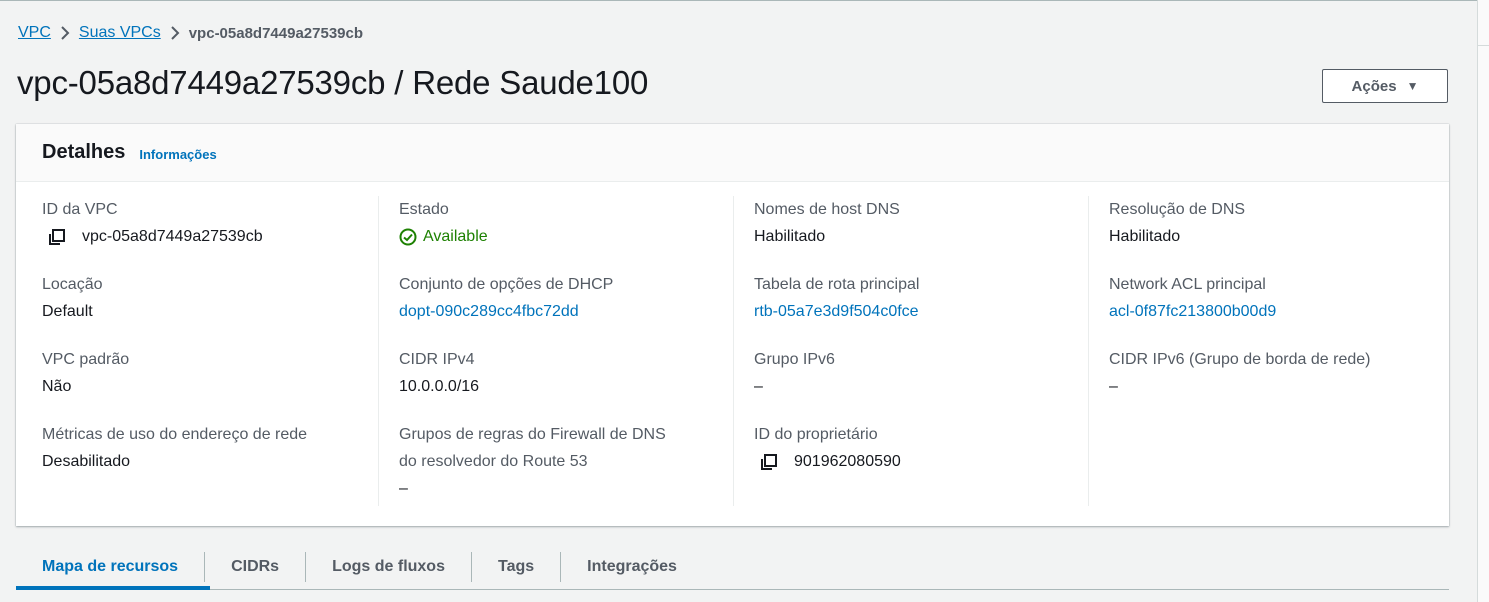 This screenshot has height=602, width=1489. I want to click on status-positive-icon, so click(408, 237).